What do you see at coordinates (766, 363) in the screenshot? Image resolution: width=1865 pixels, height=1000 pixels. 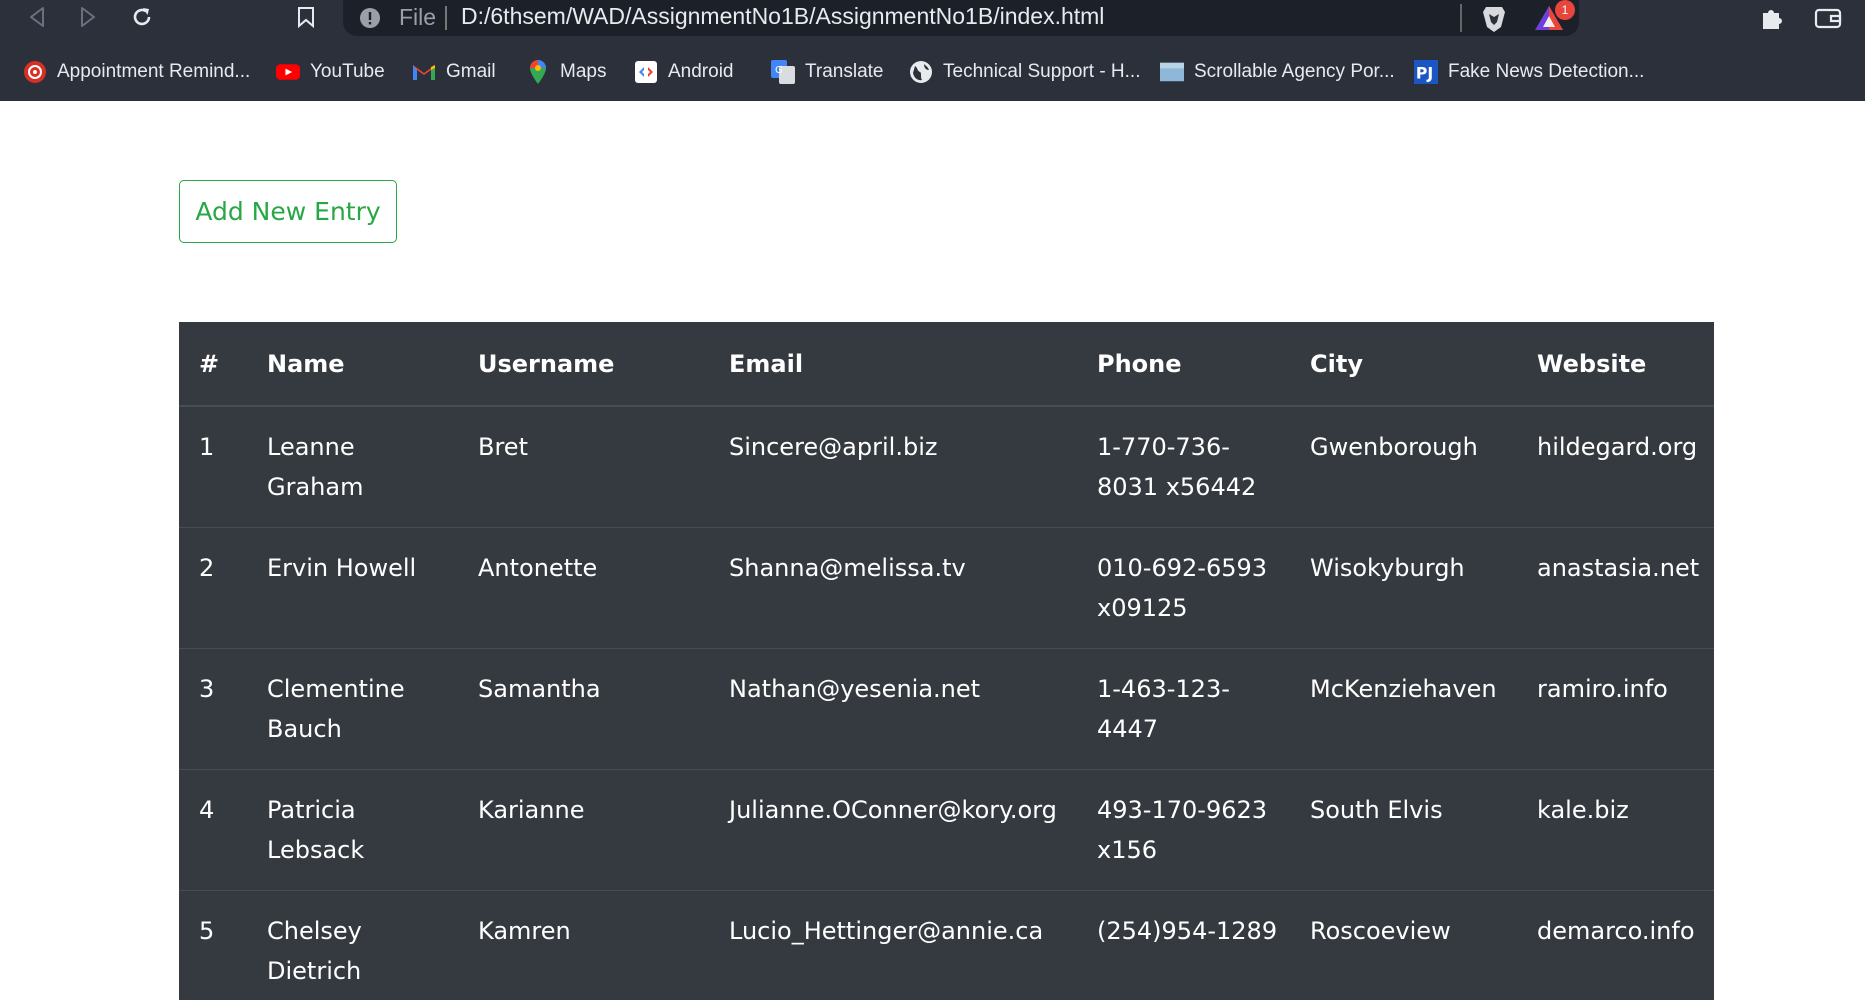 I see `header-email: Email` at bounding box center [766, 363].